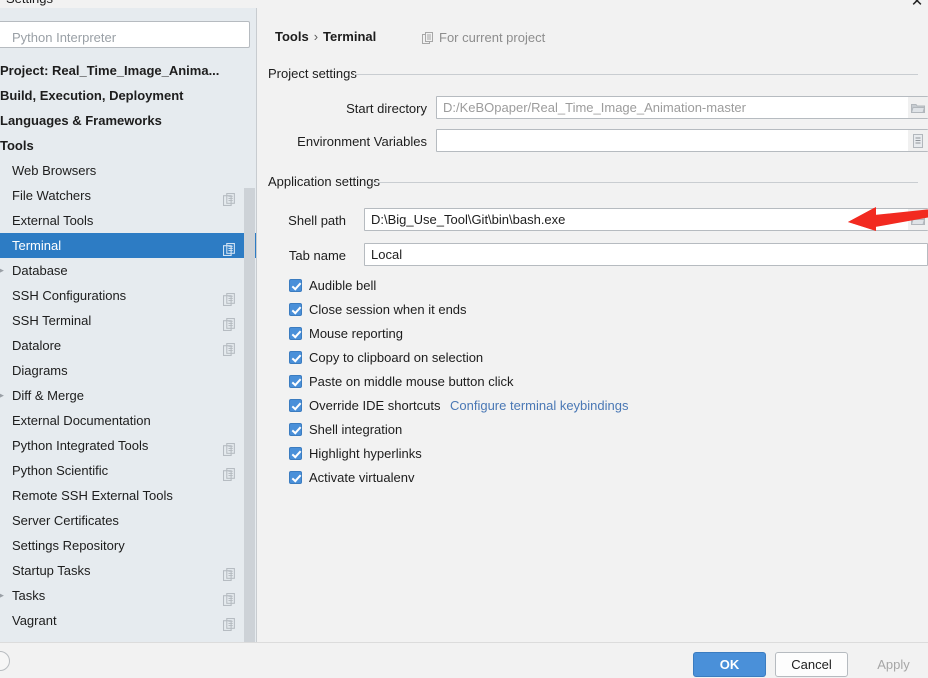 The width and height of the screenshot is (928, 678). I want to click on sidebar-item-python-scientific: Python Scientific, so click(128, 470).